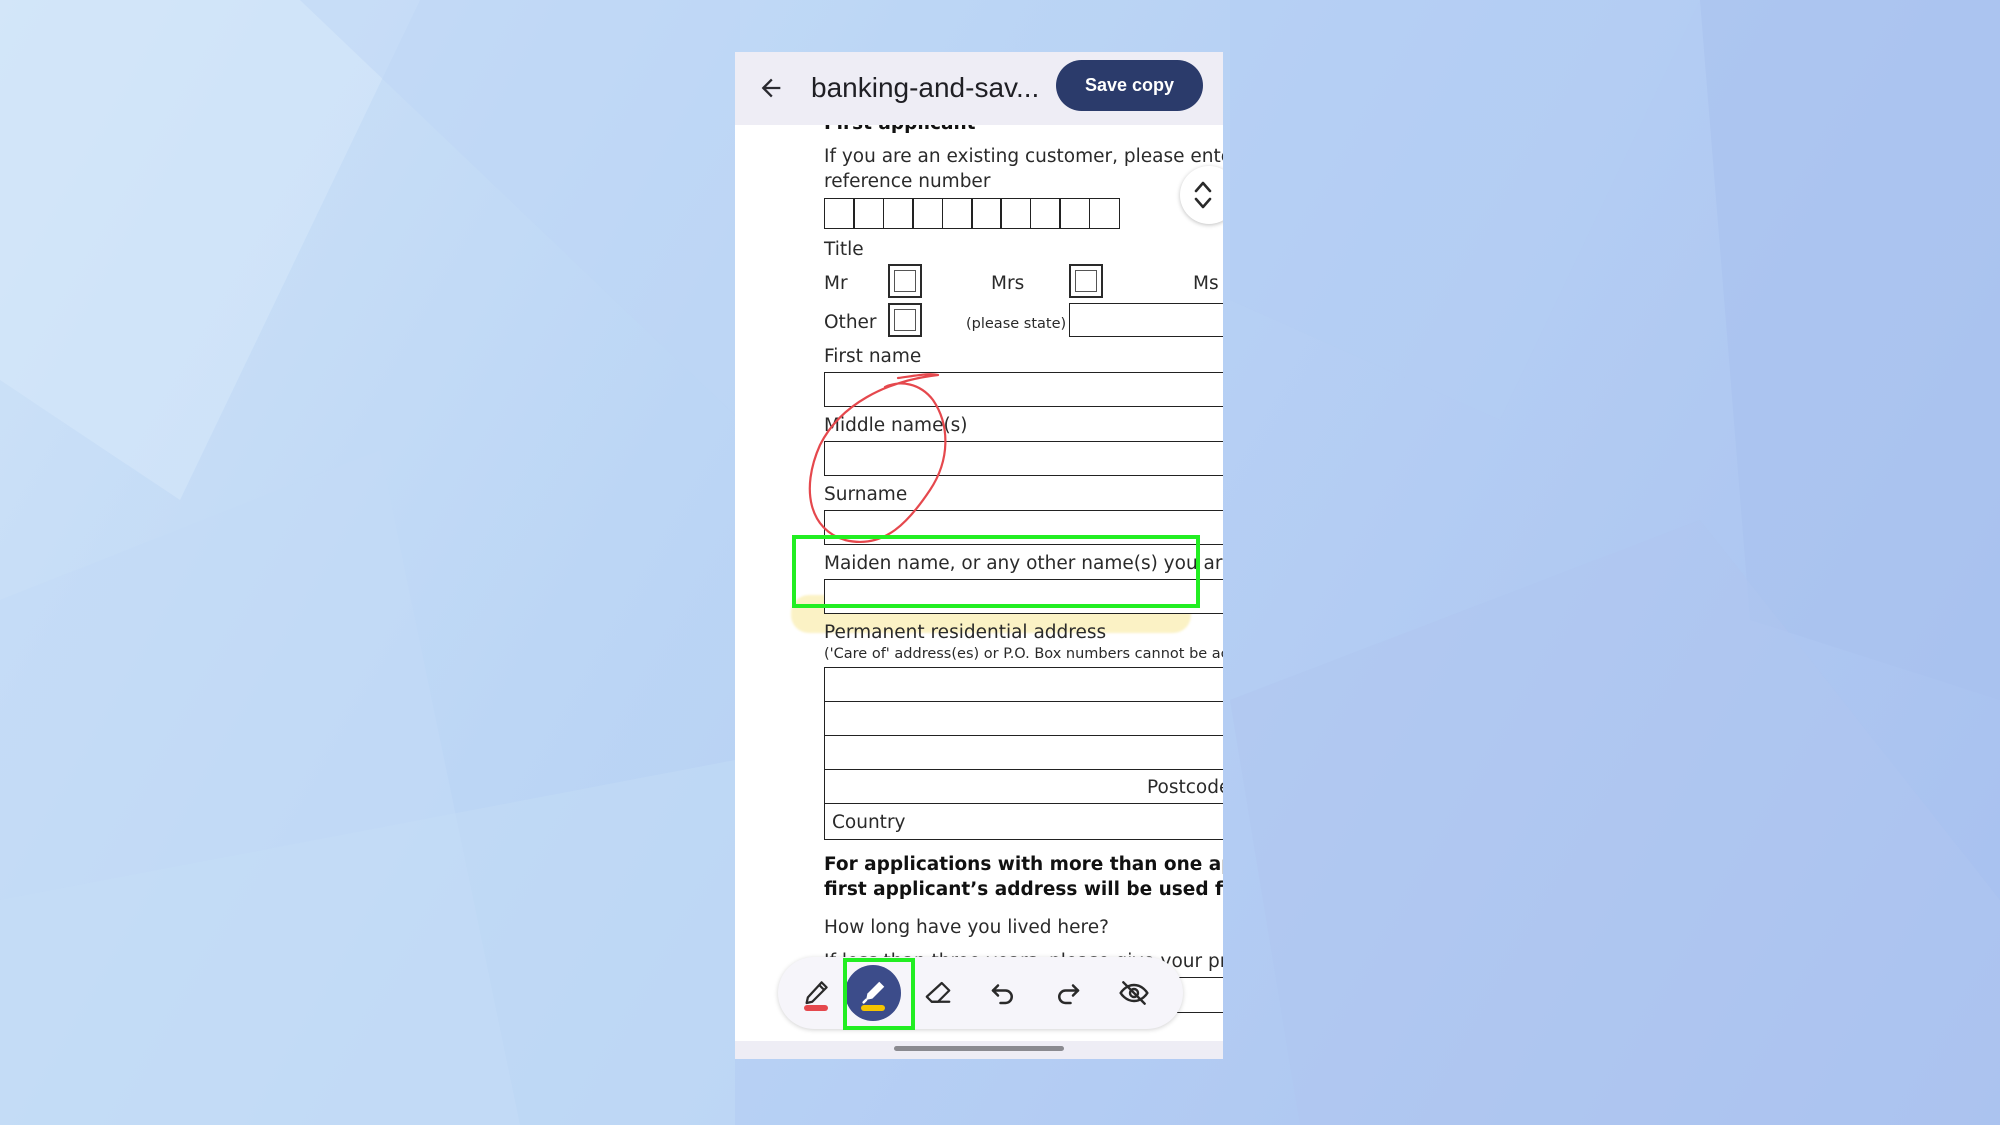 This screenshot has width=2000, height=1125. I want to click on redo-icon, so click(1069, 994).